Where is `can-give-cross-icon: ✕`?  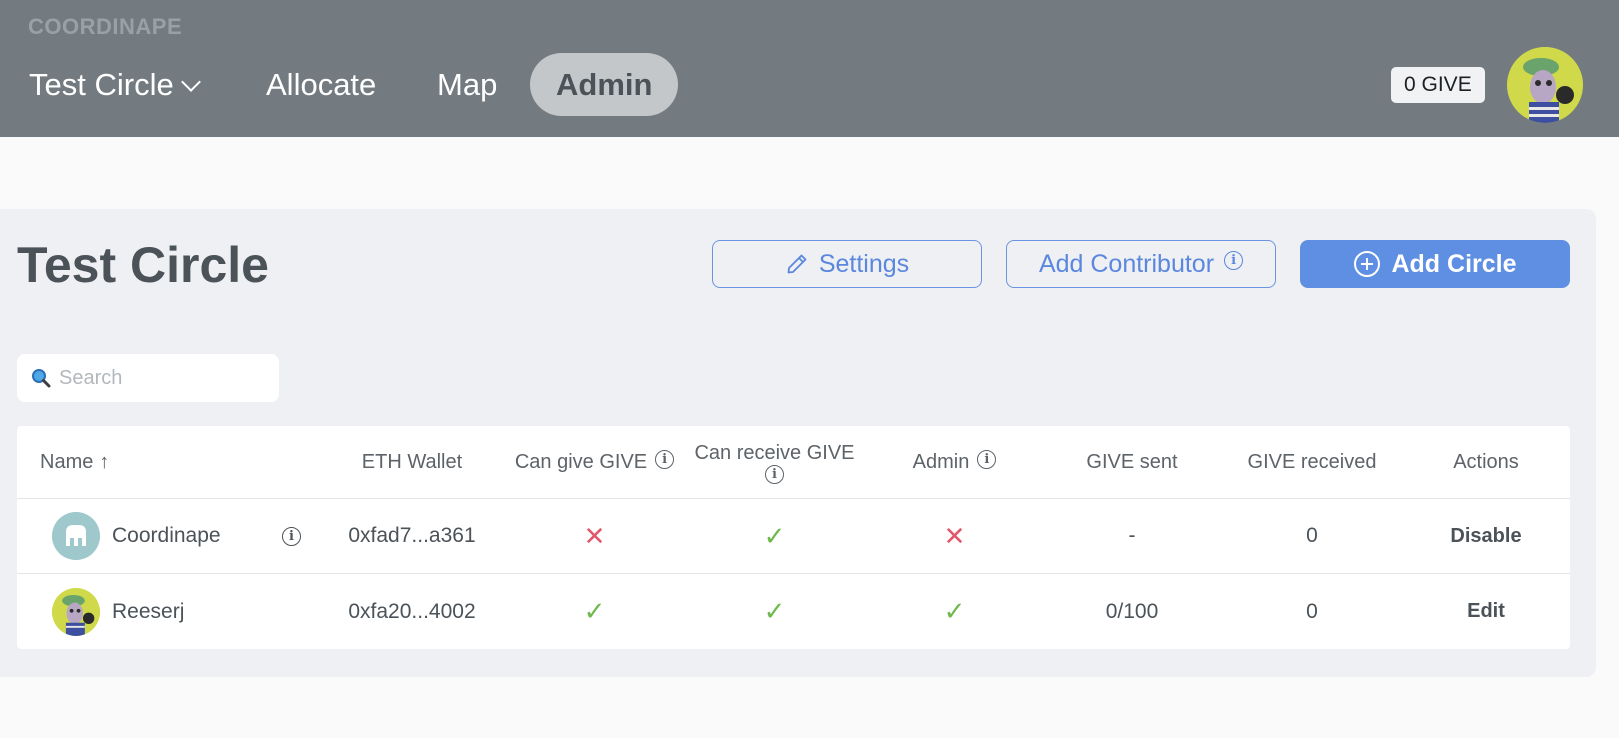
can-give-cross-icon: ✕ is located at coordinates (594, 535).